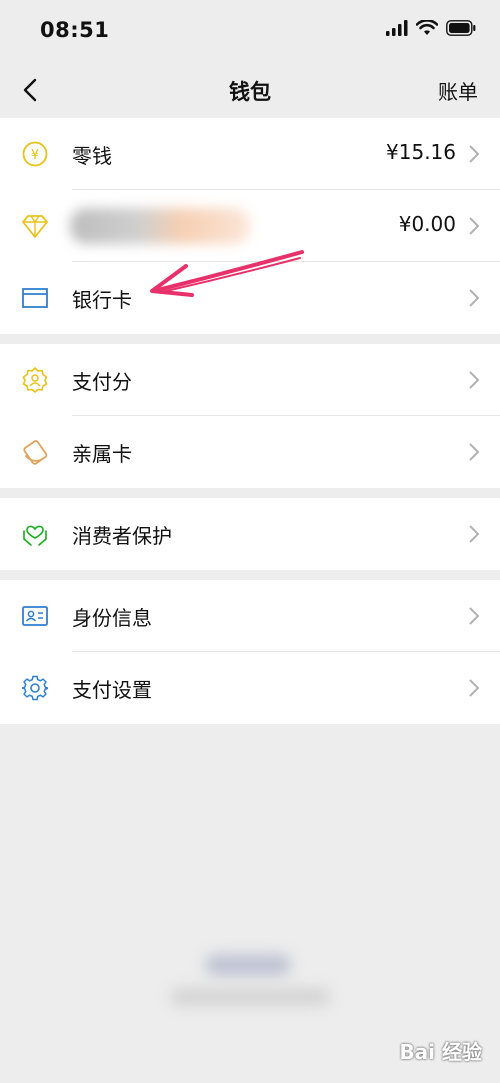 The image size is (500, 1083). I want to click on family-card-icon, so click(35, 452).